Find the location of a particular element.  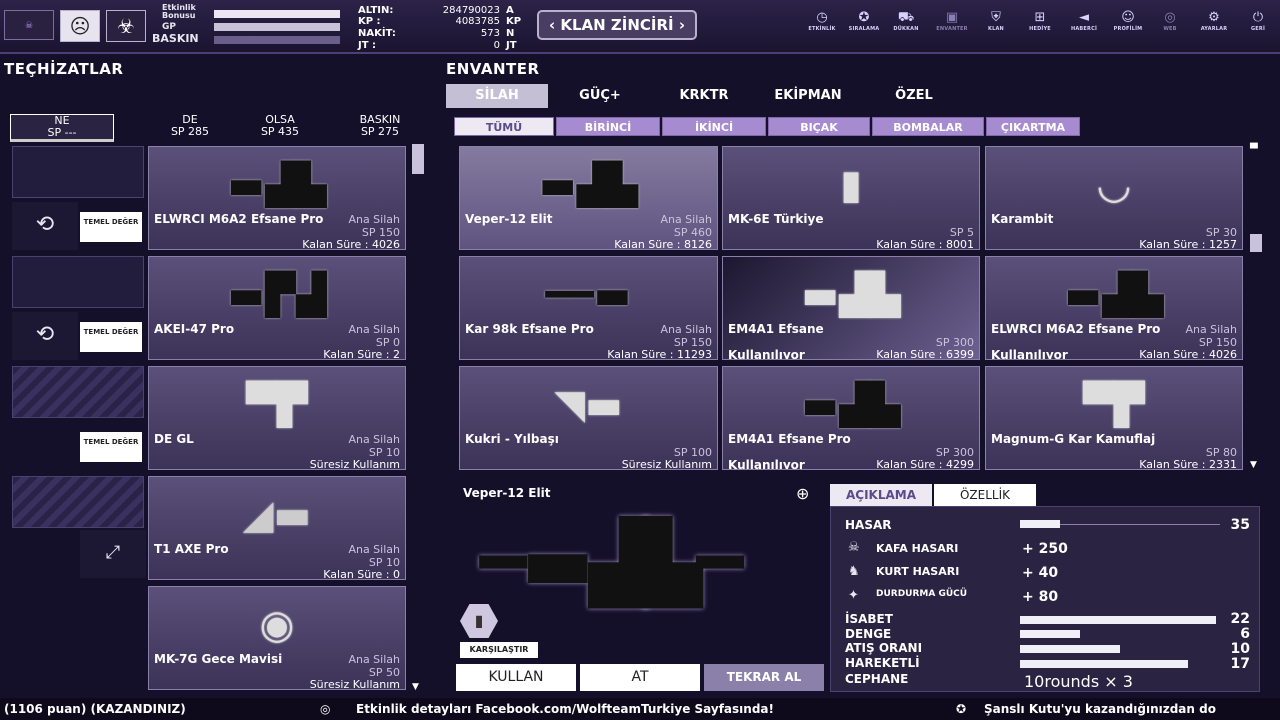

inventory-card: ▮ MK-6E Türkiye SP 5 Kalan Süre : 8001 is located at coordinates (851, 198).